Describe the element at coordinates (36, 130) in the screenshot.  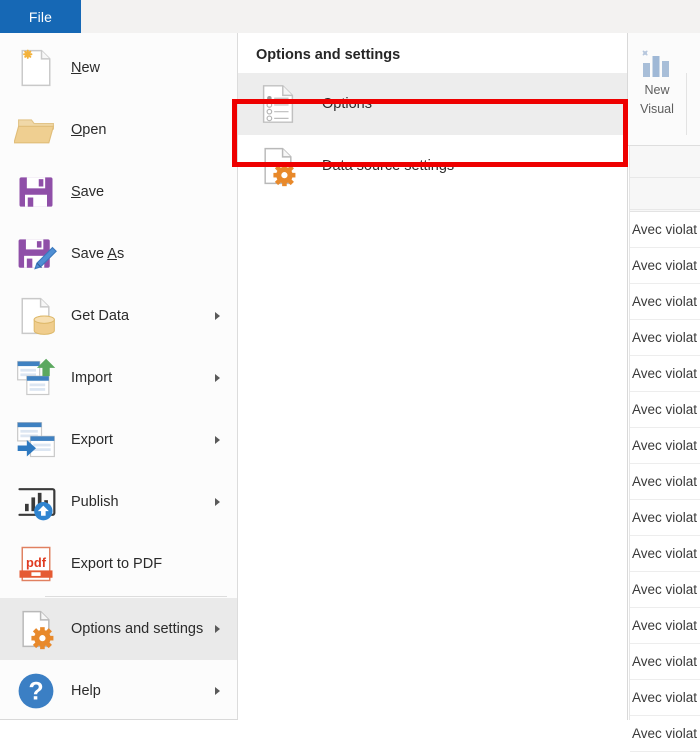
I see `open-folder-icon` at that location.